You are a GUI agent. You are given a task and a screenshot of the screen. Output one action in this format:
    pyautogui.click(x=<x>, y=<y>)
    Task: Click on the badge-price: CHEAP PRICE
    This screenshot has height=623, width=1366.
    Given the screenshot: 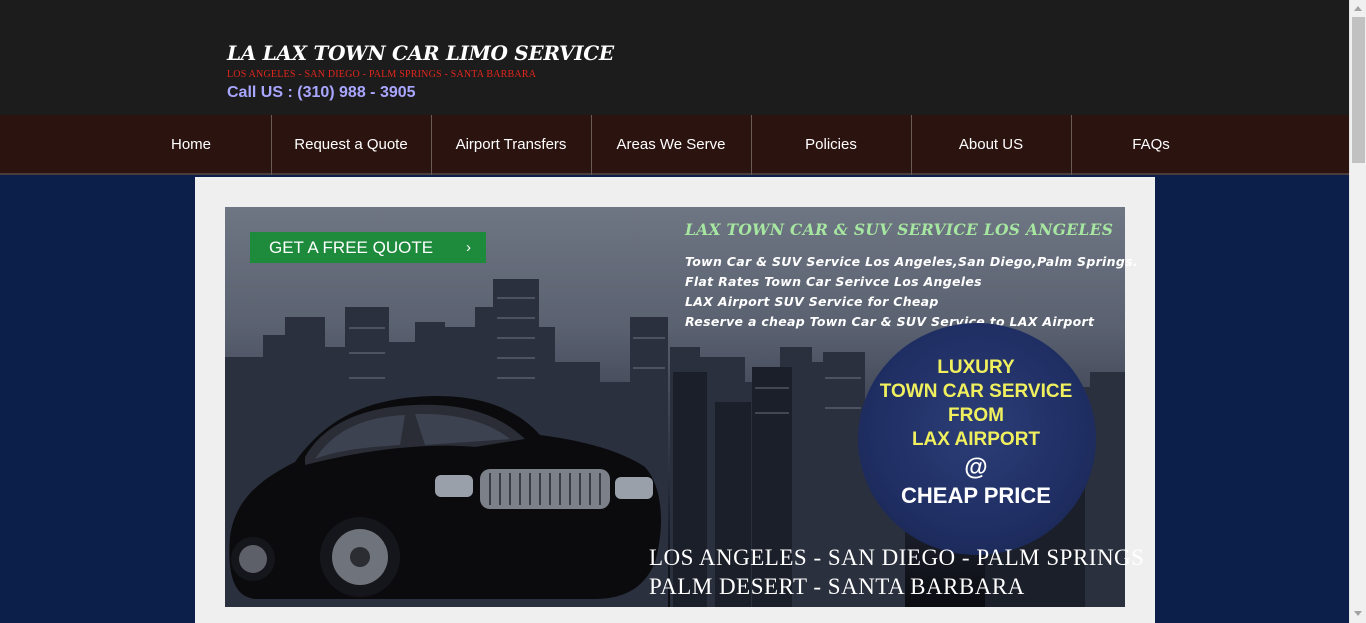 What is the action you would take?
    pyautogui.click(x=976, y=495)
    